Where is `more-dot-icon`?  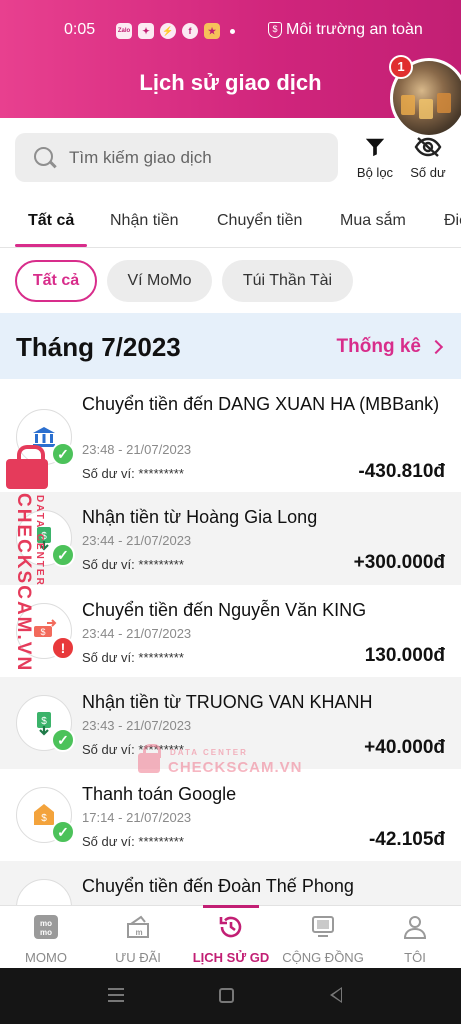
more-dot-icon is located at coordinates (232, 31).